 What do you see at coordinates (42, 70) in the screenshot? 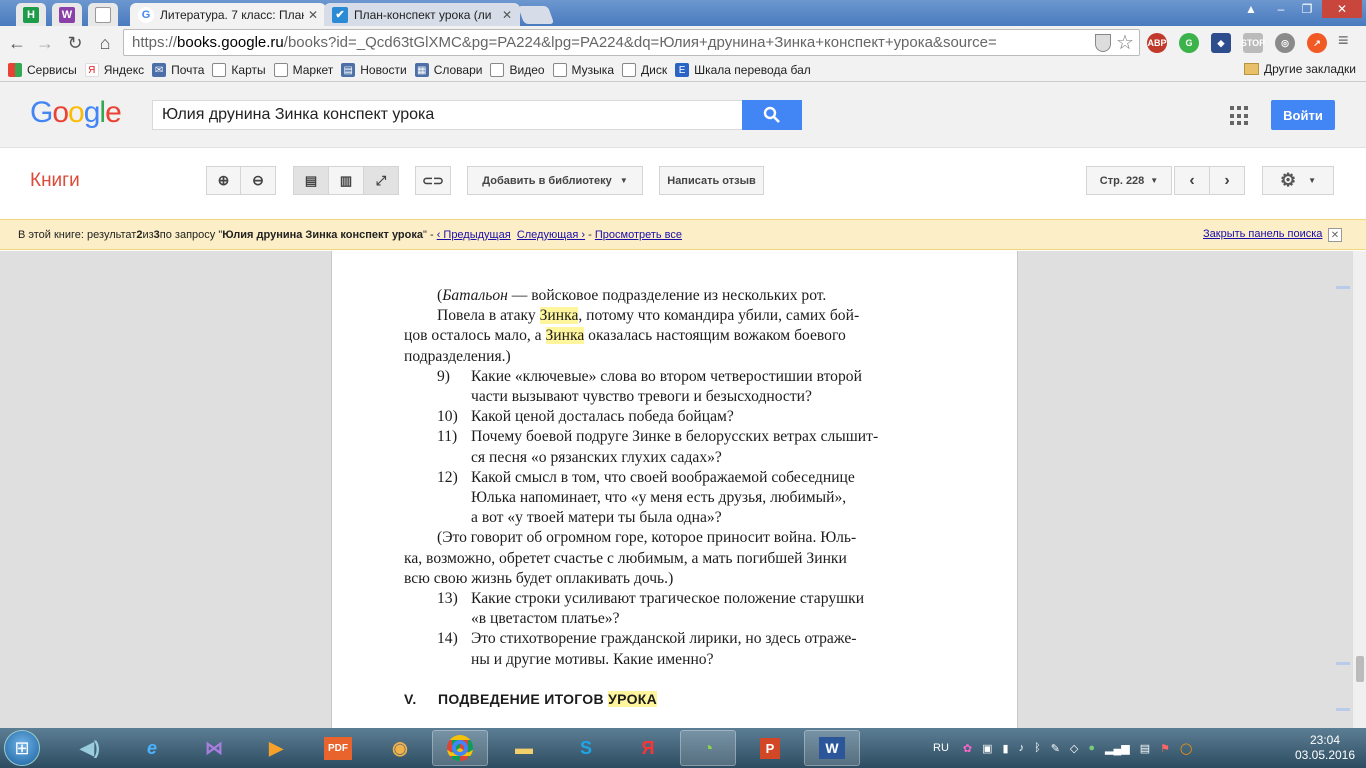
I see `bookmark-services: Сервисы` at bounding box center [42, 70].